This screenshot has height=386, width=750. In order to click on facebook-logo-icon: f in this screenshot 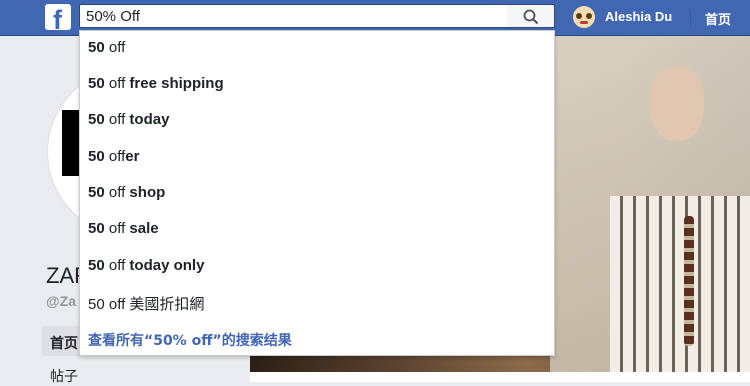, I will do `click(58, 17)`.